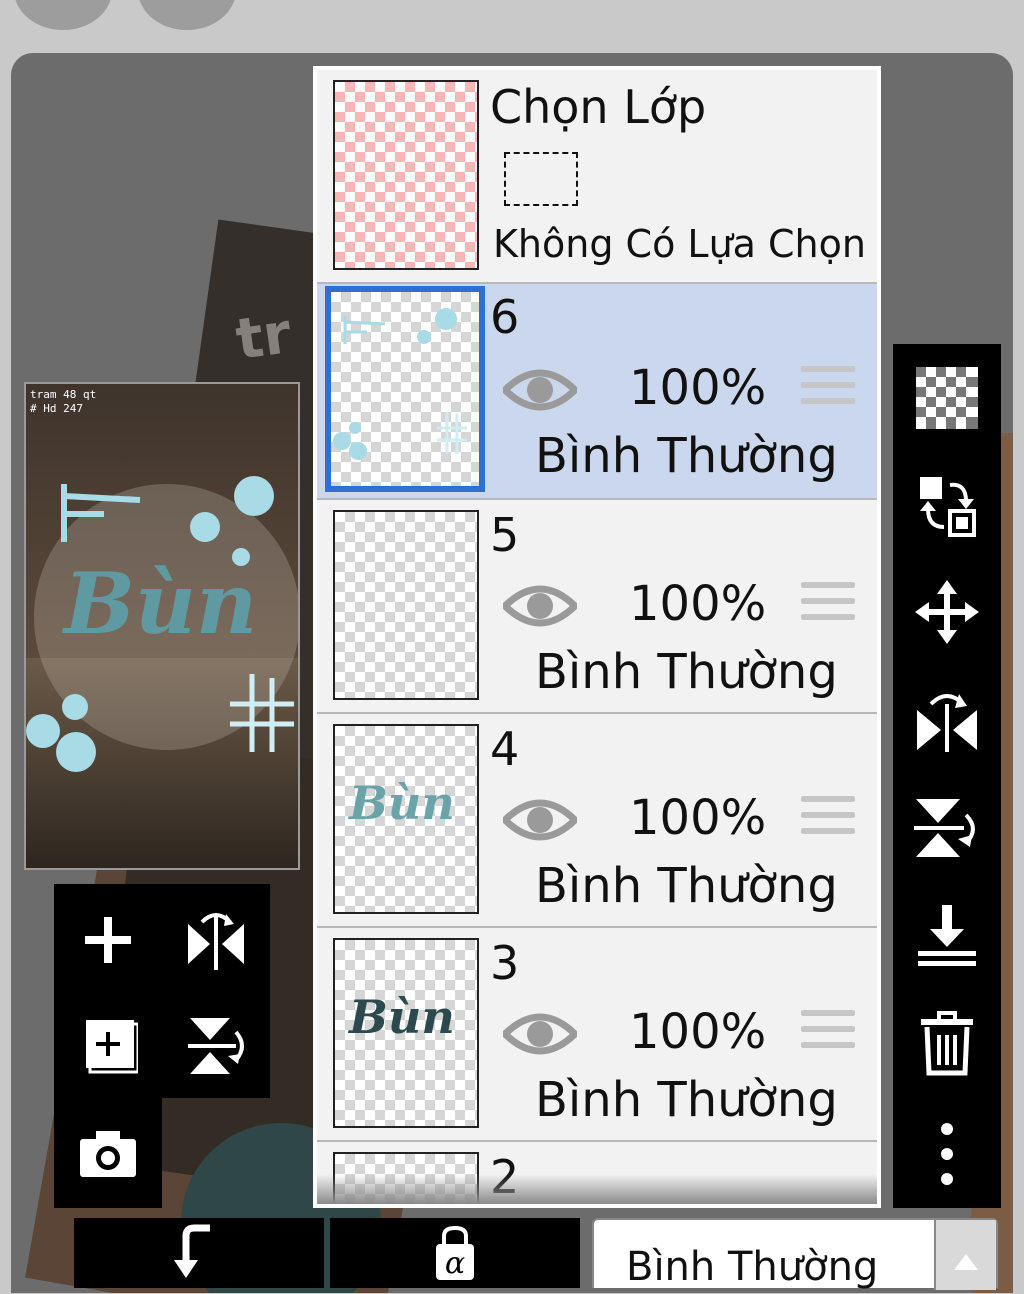  What do you see at coordinates (505, 749) in the screenshot?
I see `layer-number: 4` at bounding box center [505, 749].